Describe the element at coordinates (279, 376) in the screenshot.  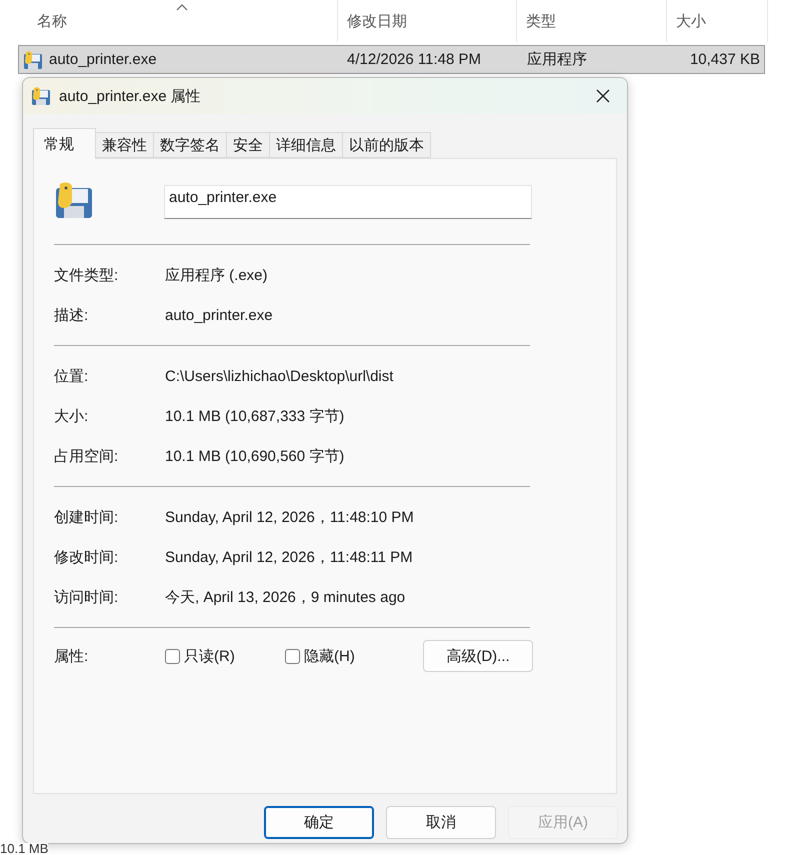
I see `field-value: C:\Users\lizhichao\Desktop\url\dist` at that location.